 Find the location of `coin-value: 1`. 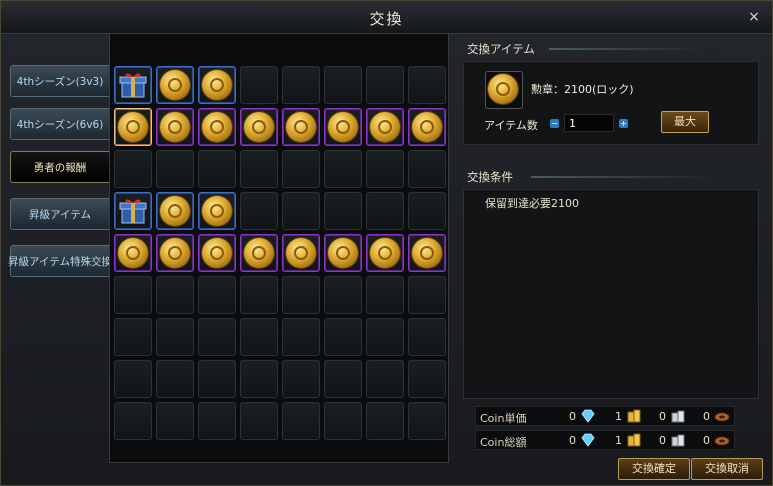

coin-value: 1 is located at coordinates (618, 416).